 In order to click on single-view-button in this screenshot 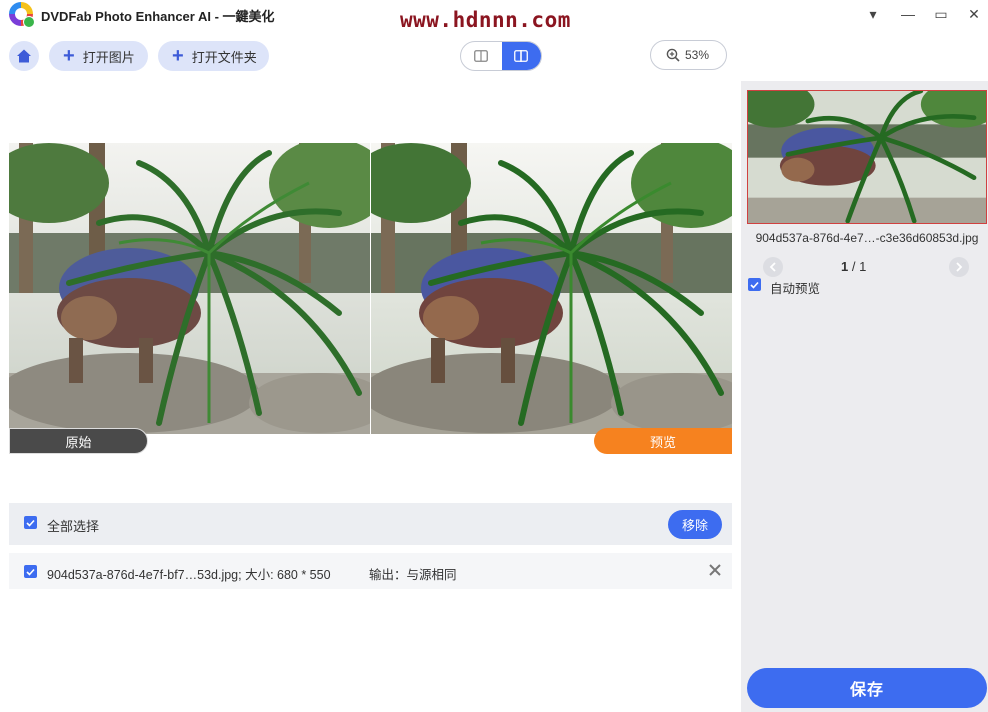, I will do `click(481, 56)`.